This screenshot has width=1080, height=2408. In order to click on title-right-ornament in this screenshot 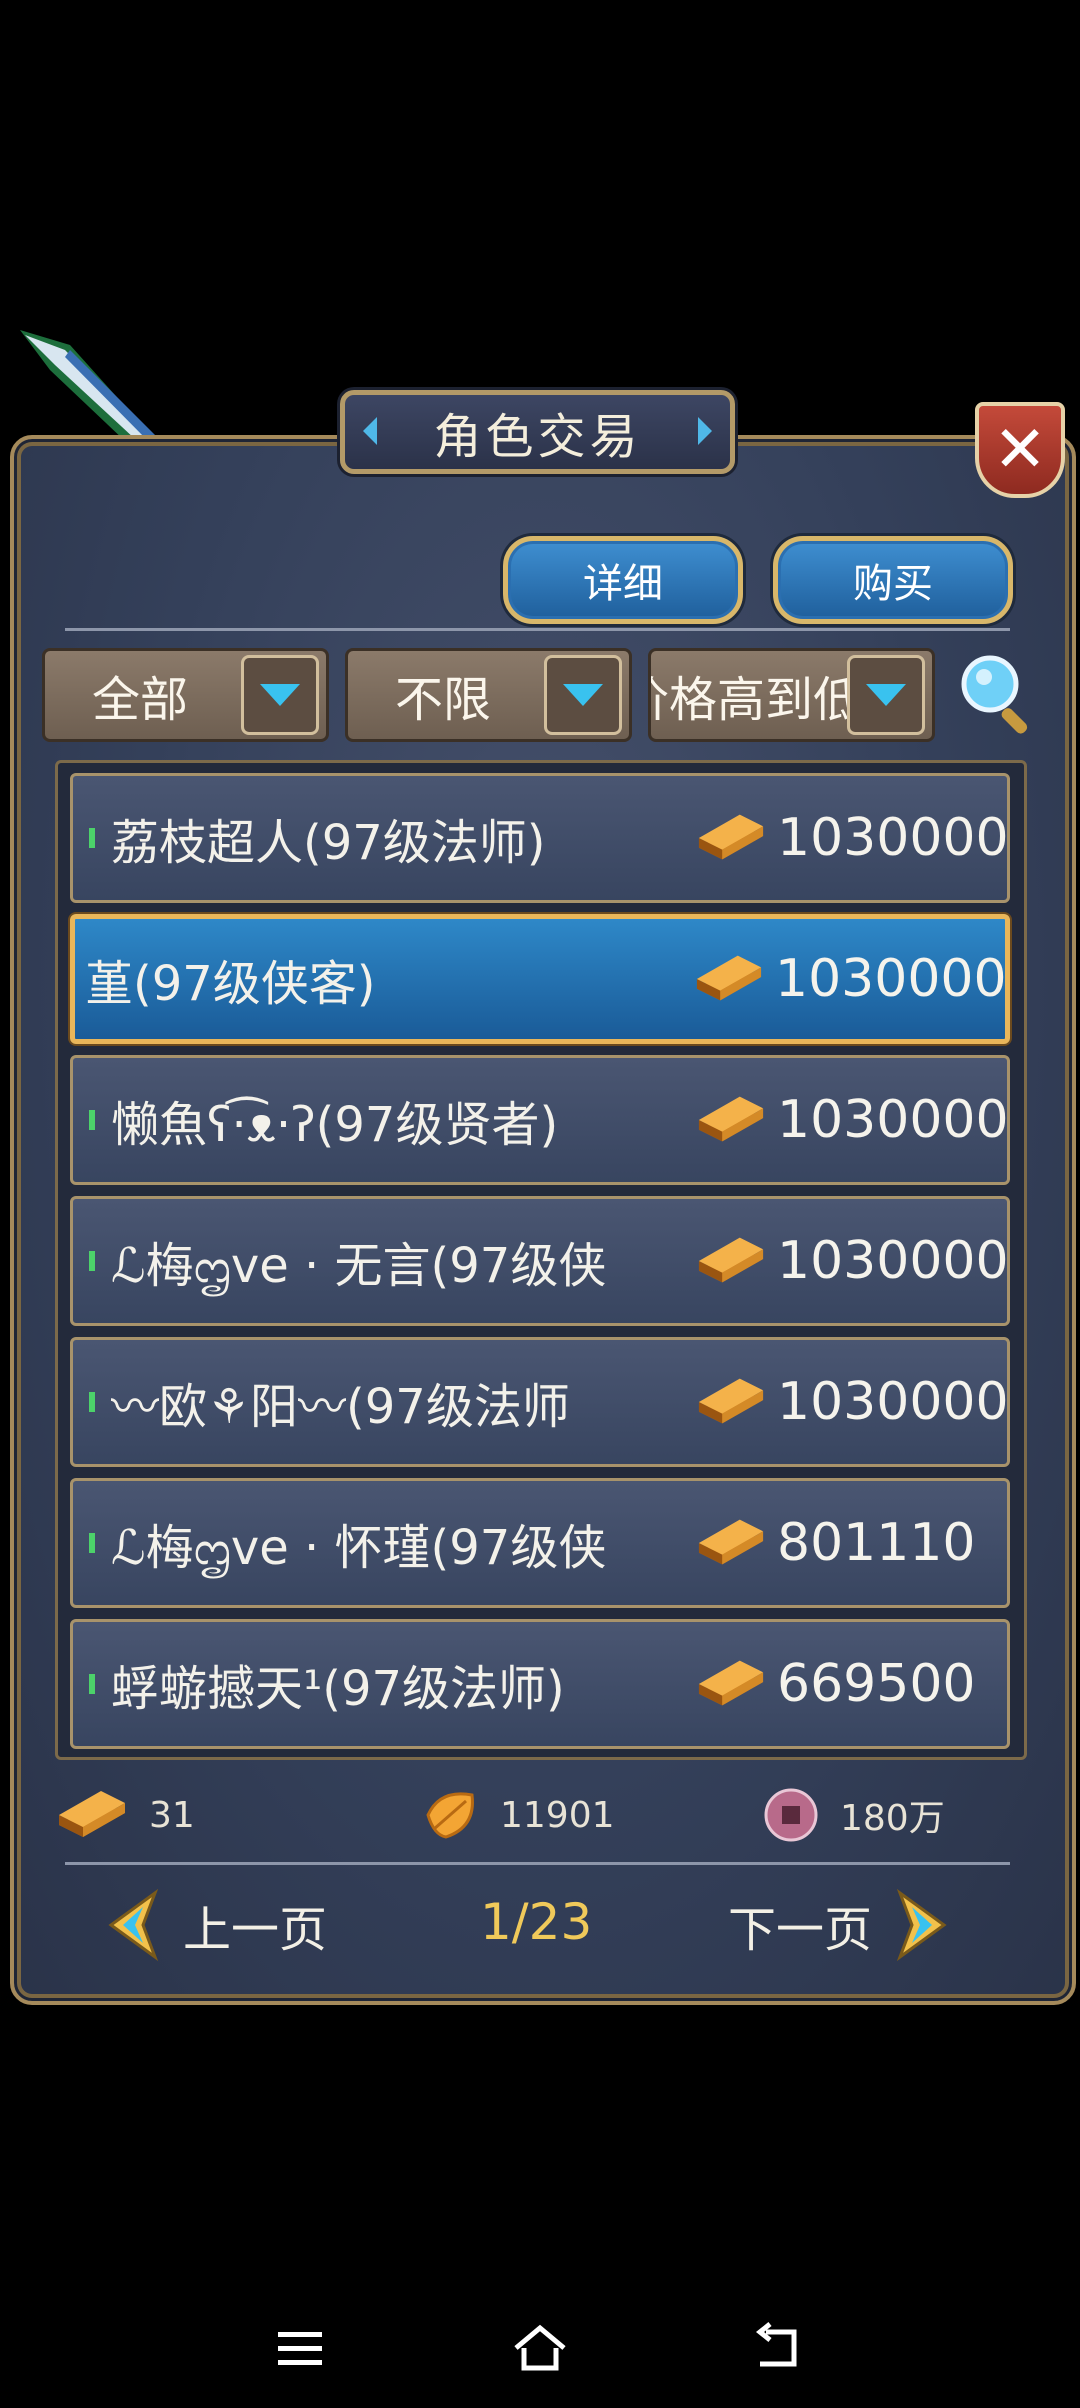, I will do `click(705, 431)`.